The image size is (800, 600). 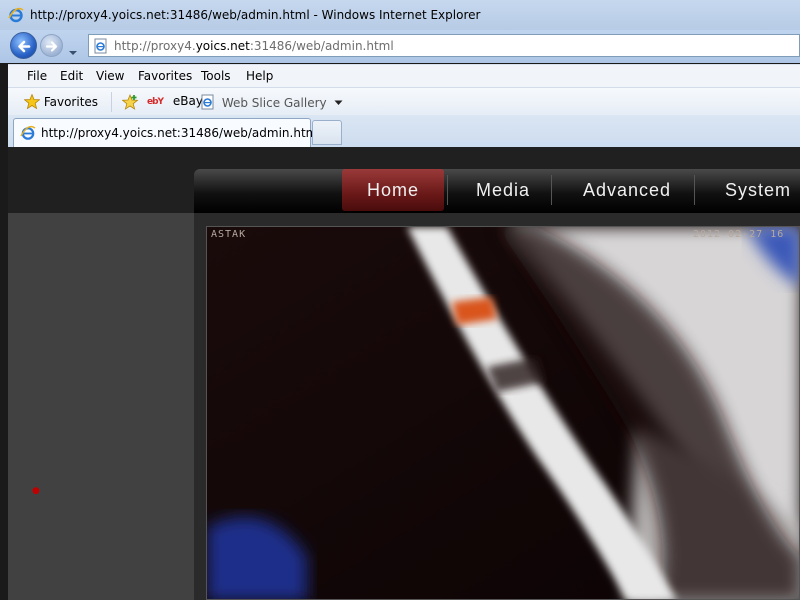 I want to click on nav-advanced: Advanced, so click(x=627, y=190).